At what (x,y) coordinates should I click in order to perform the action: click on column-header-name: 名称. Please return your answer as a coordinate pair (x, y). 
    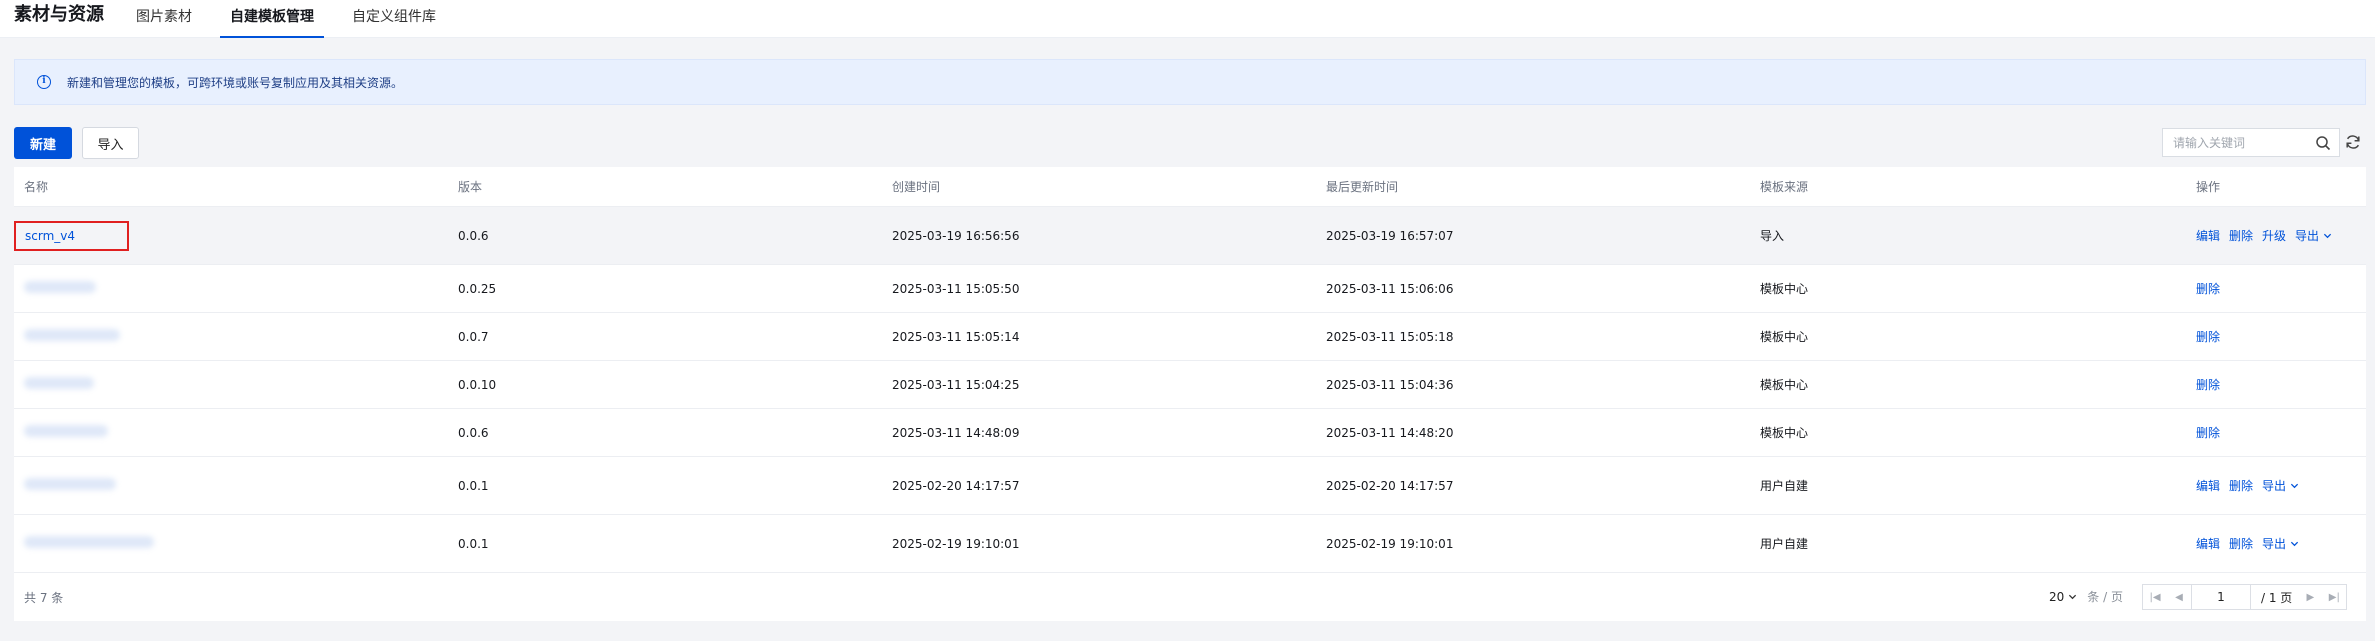
    Looking at the image, I should click on (36, 187).